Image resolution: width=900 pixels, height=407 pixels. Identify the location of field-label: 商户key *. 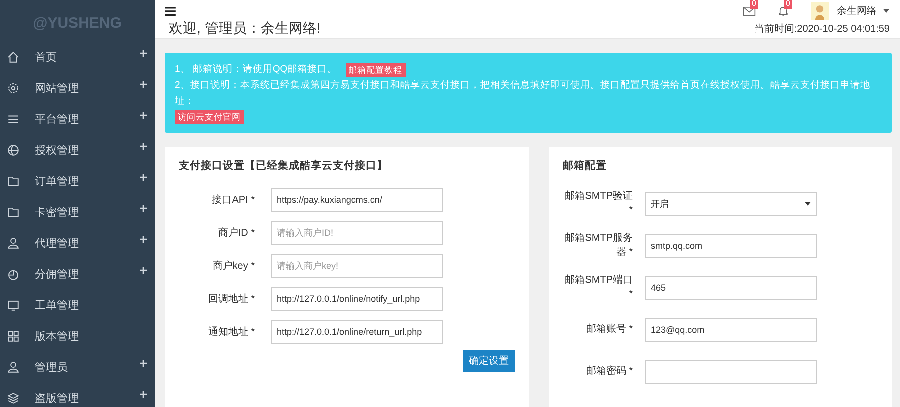
(233, 266).